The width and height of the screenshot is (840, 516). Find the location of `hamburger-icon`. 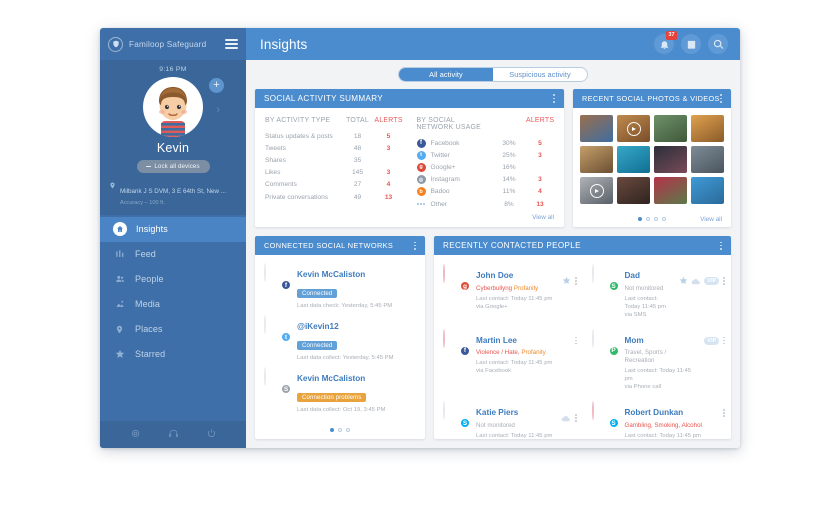

hamburger-icon is located at coordinates (231, 44).